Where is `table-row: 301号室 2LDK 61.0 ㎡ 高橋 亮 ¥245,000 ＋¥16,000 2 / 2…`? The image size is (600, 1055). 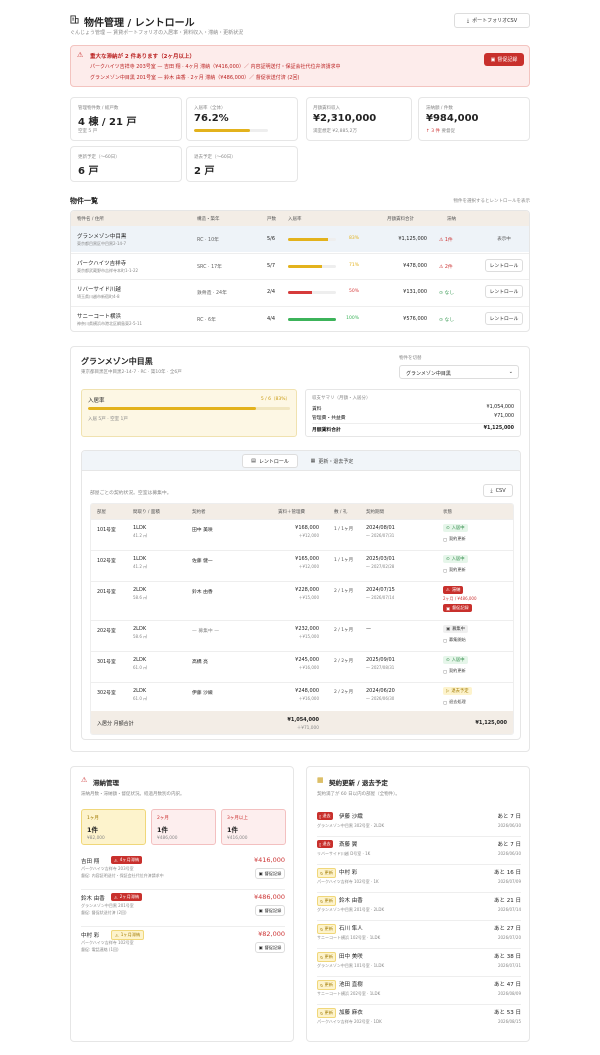
table-row: 301号室 2LDK 61.0 ㎡ 高橋 亮 ¥245,000 ＋¥16,000 2 / 2… is located at coordinates (302, 666).